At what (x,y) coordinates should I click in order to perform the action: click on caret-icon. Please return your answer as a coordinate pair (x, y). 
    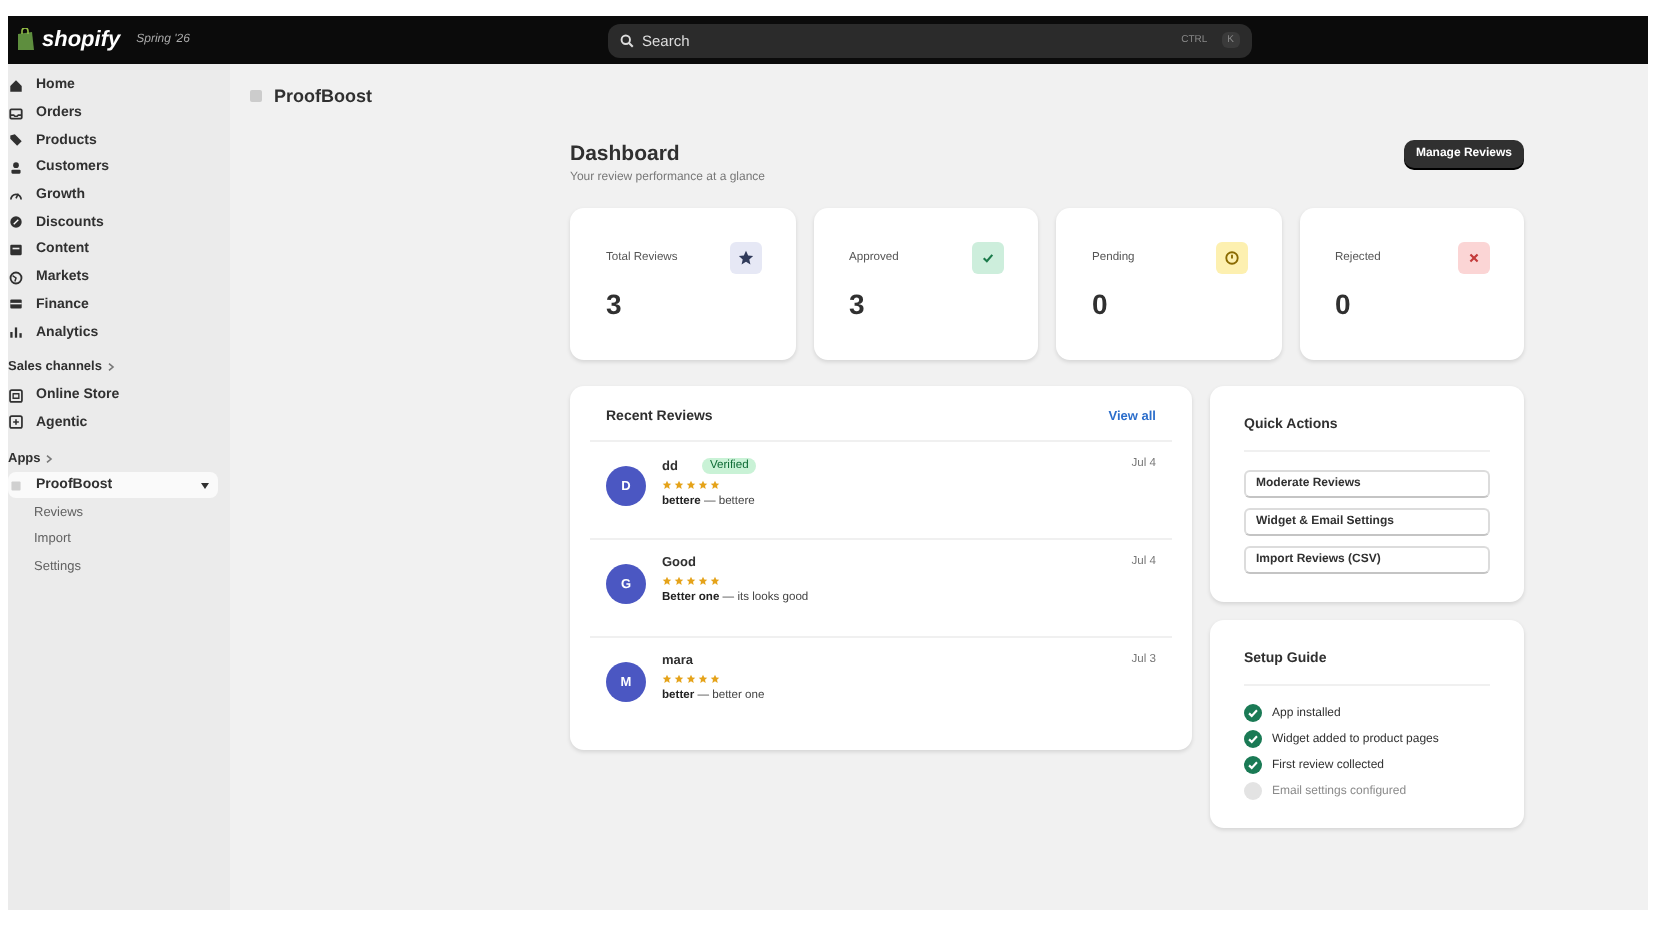
    Looking at the image, I should click on (205, 485).